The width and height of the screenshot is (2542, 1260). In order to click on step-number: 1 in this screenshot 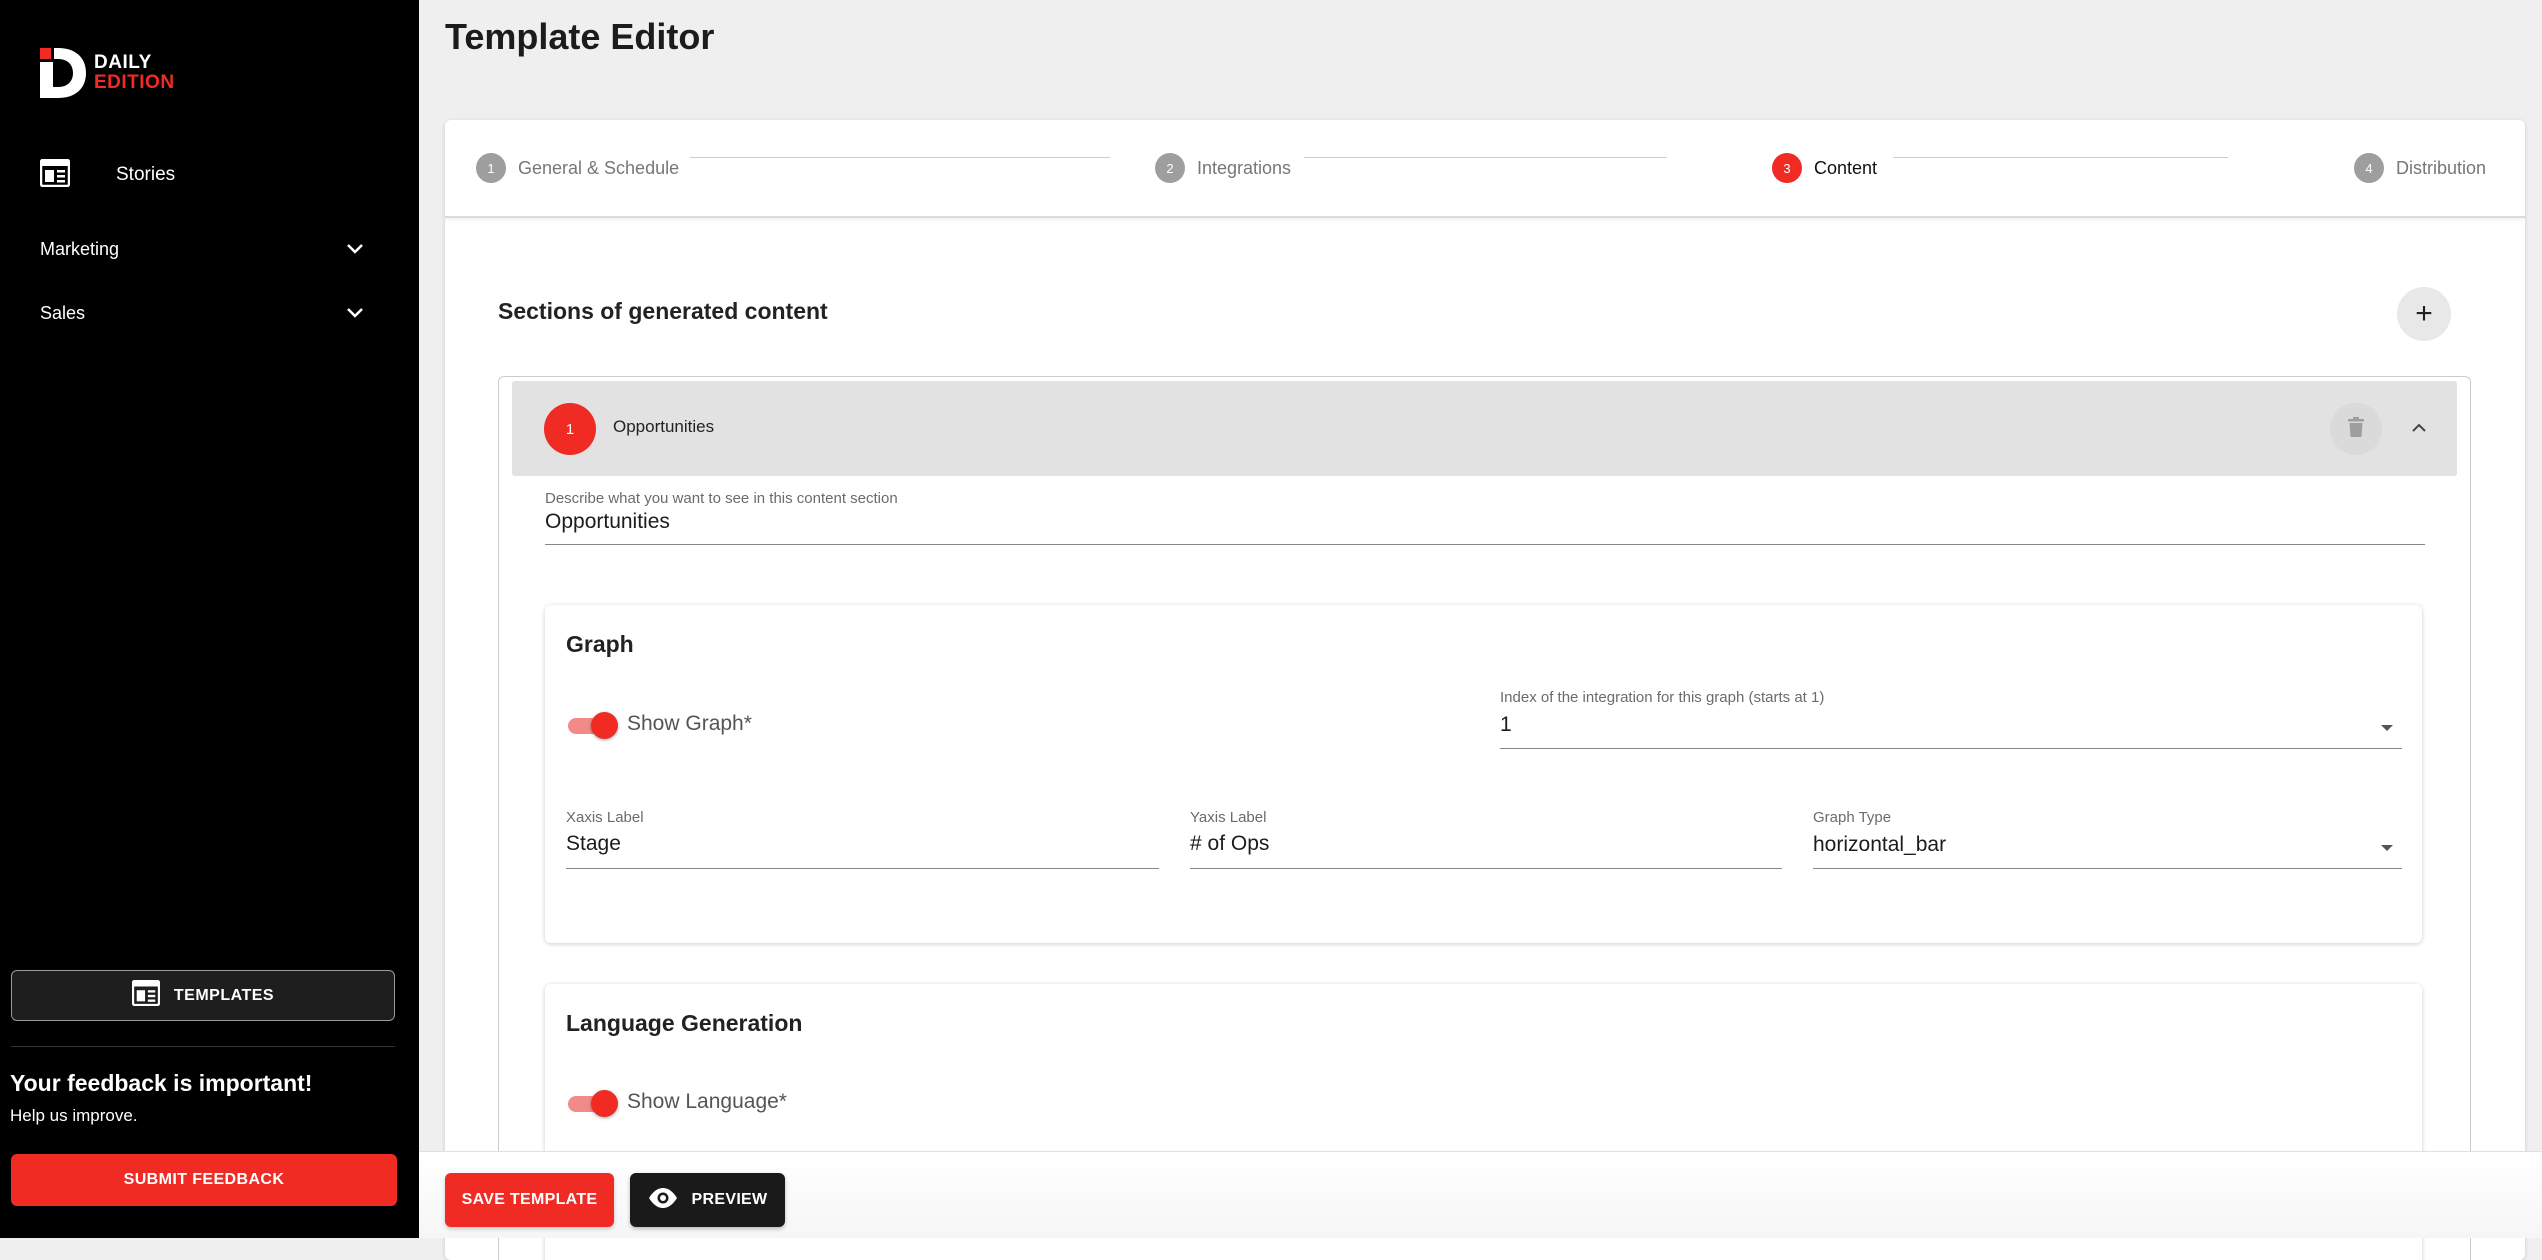, I will do `click(491, 168)`.